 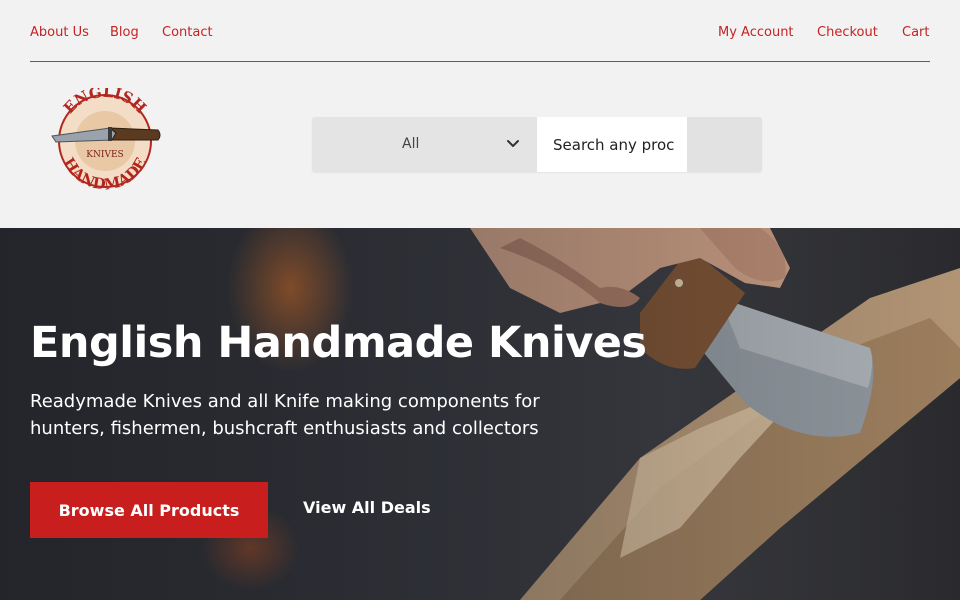 I want to click on nav-link-my-account: My Account, so click(x=756, y=32).